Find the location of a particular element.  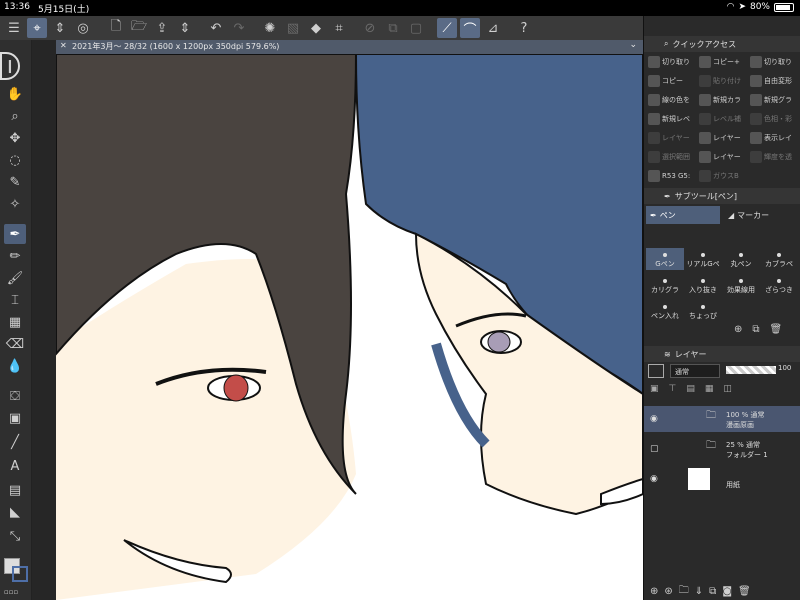

fill-bucket-icon: ⛋ is located at coordinates (15, 396).